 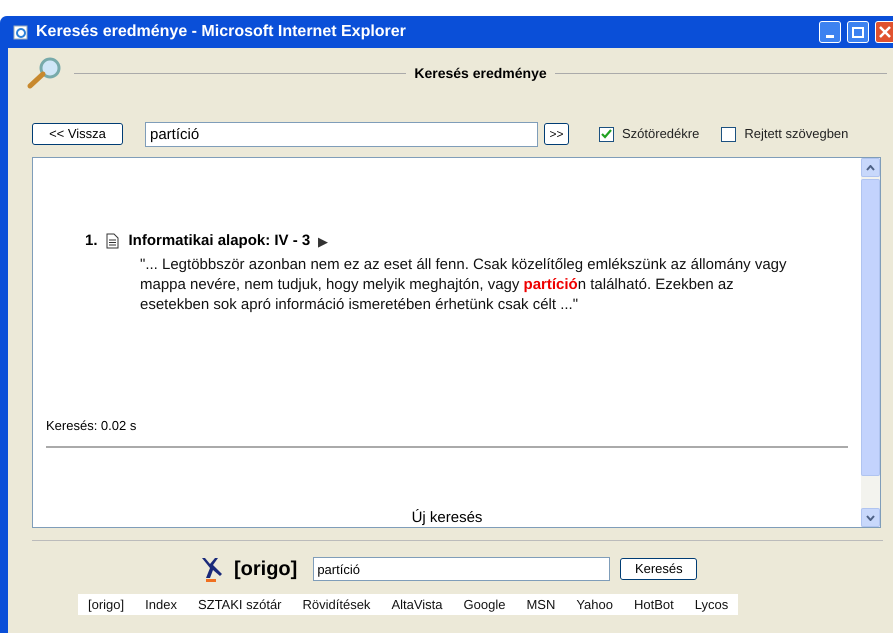 I want to click on scroll-down-icon, so click(x=870, y=517).